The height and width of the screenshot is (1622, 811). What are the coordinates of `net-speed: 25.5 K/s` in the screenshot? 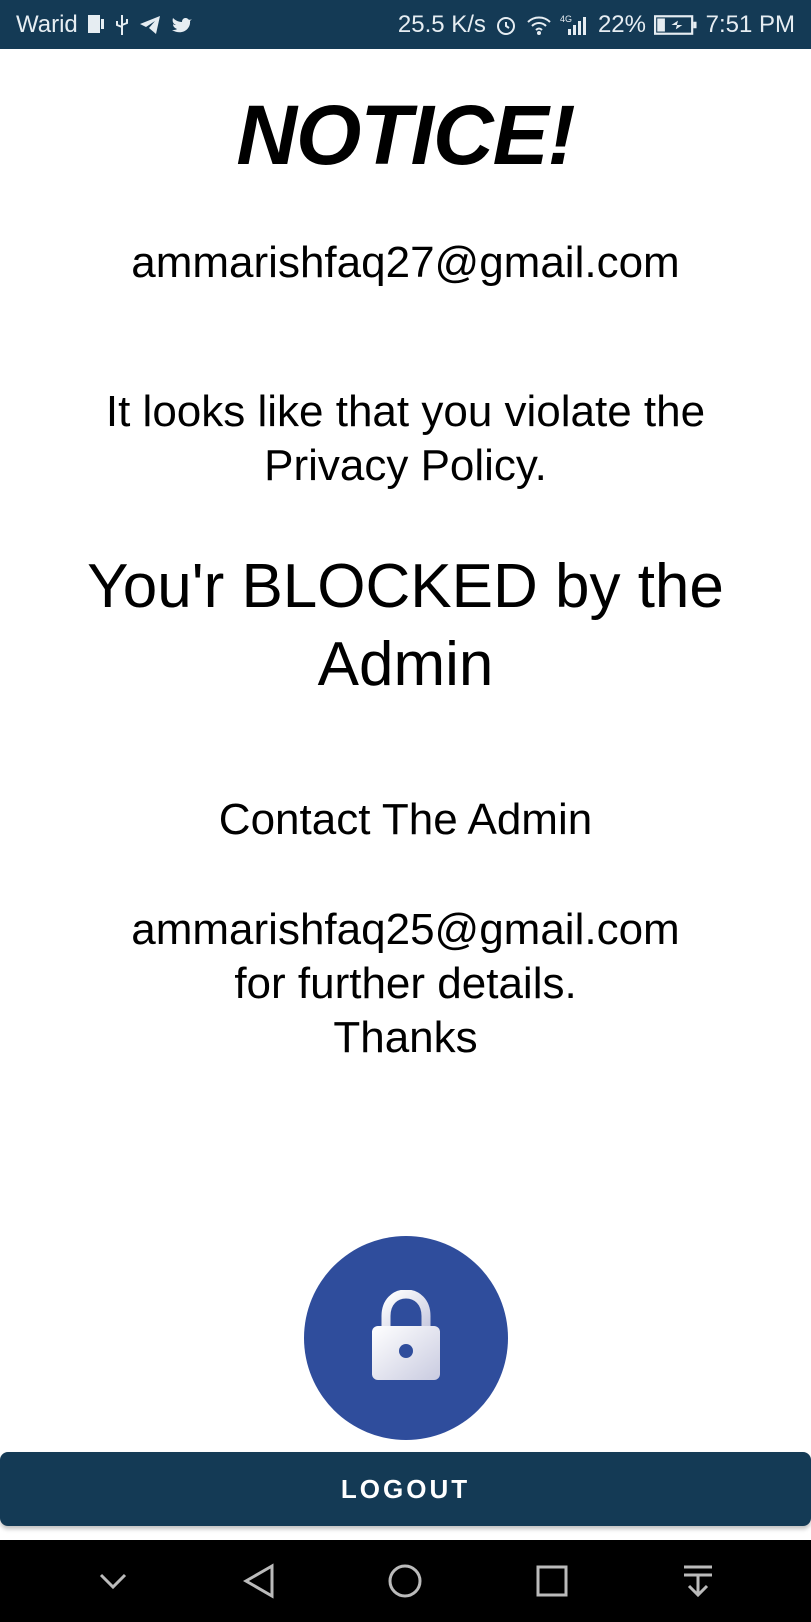 It's located at (441, 24).